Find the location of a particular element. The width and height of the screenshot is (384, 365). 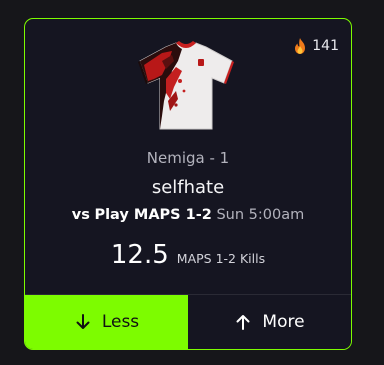

arrow-down-icon is located at coordinates (83, 321).